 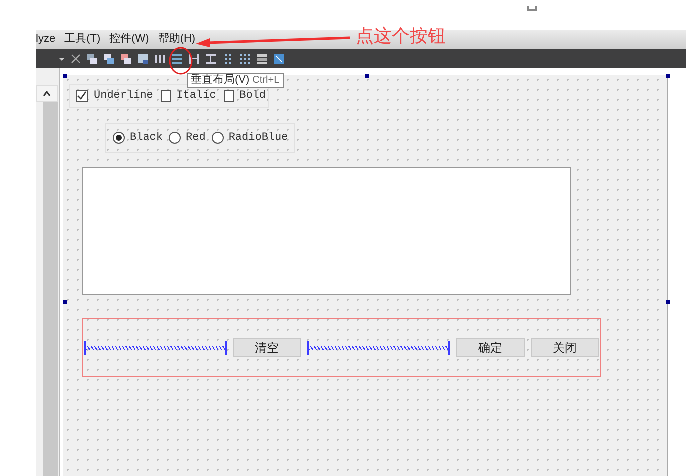 I want to click on columns-icon, so click(x=160, y=58).